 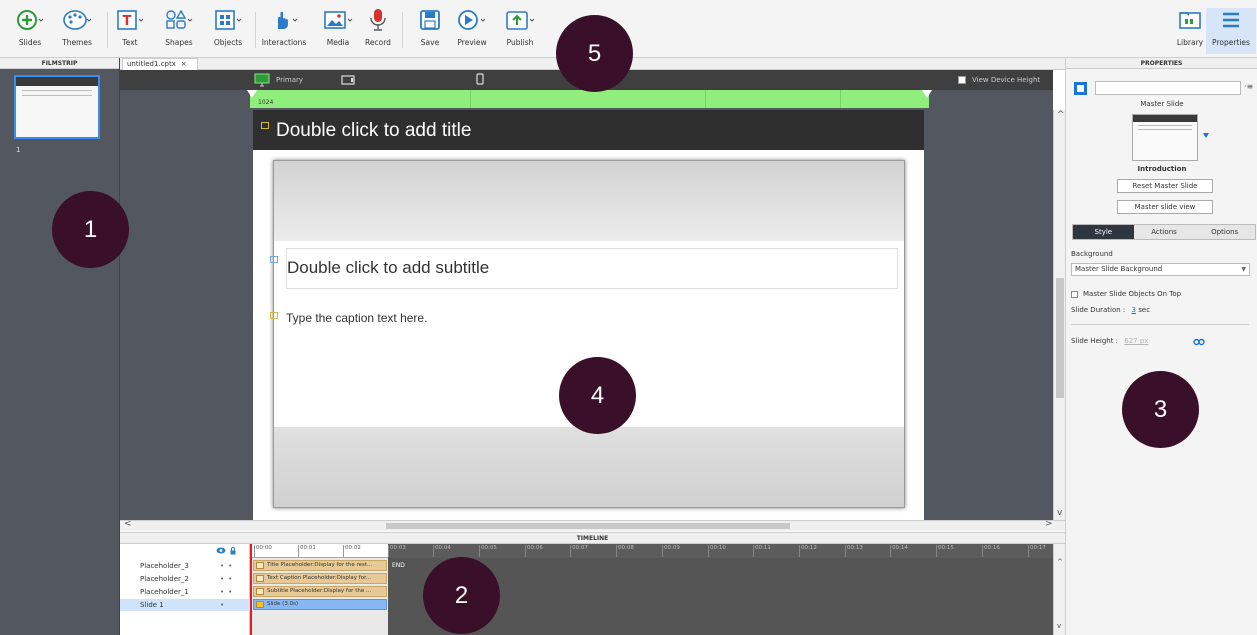 I want to click on object-name-input, so click(x=1168, y=88).